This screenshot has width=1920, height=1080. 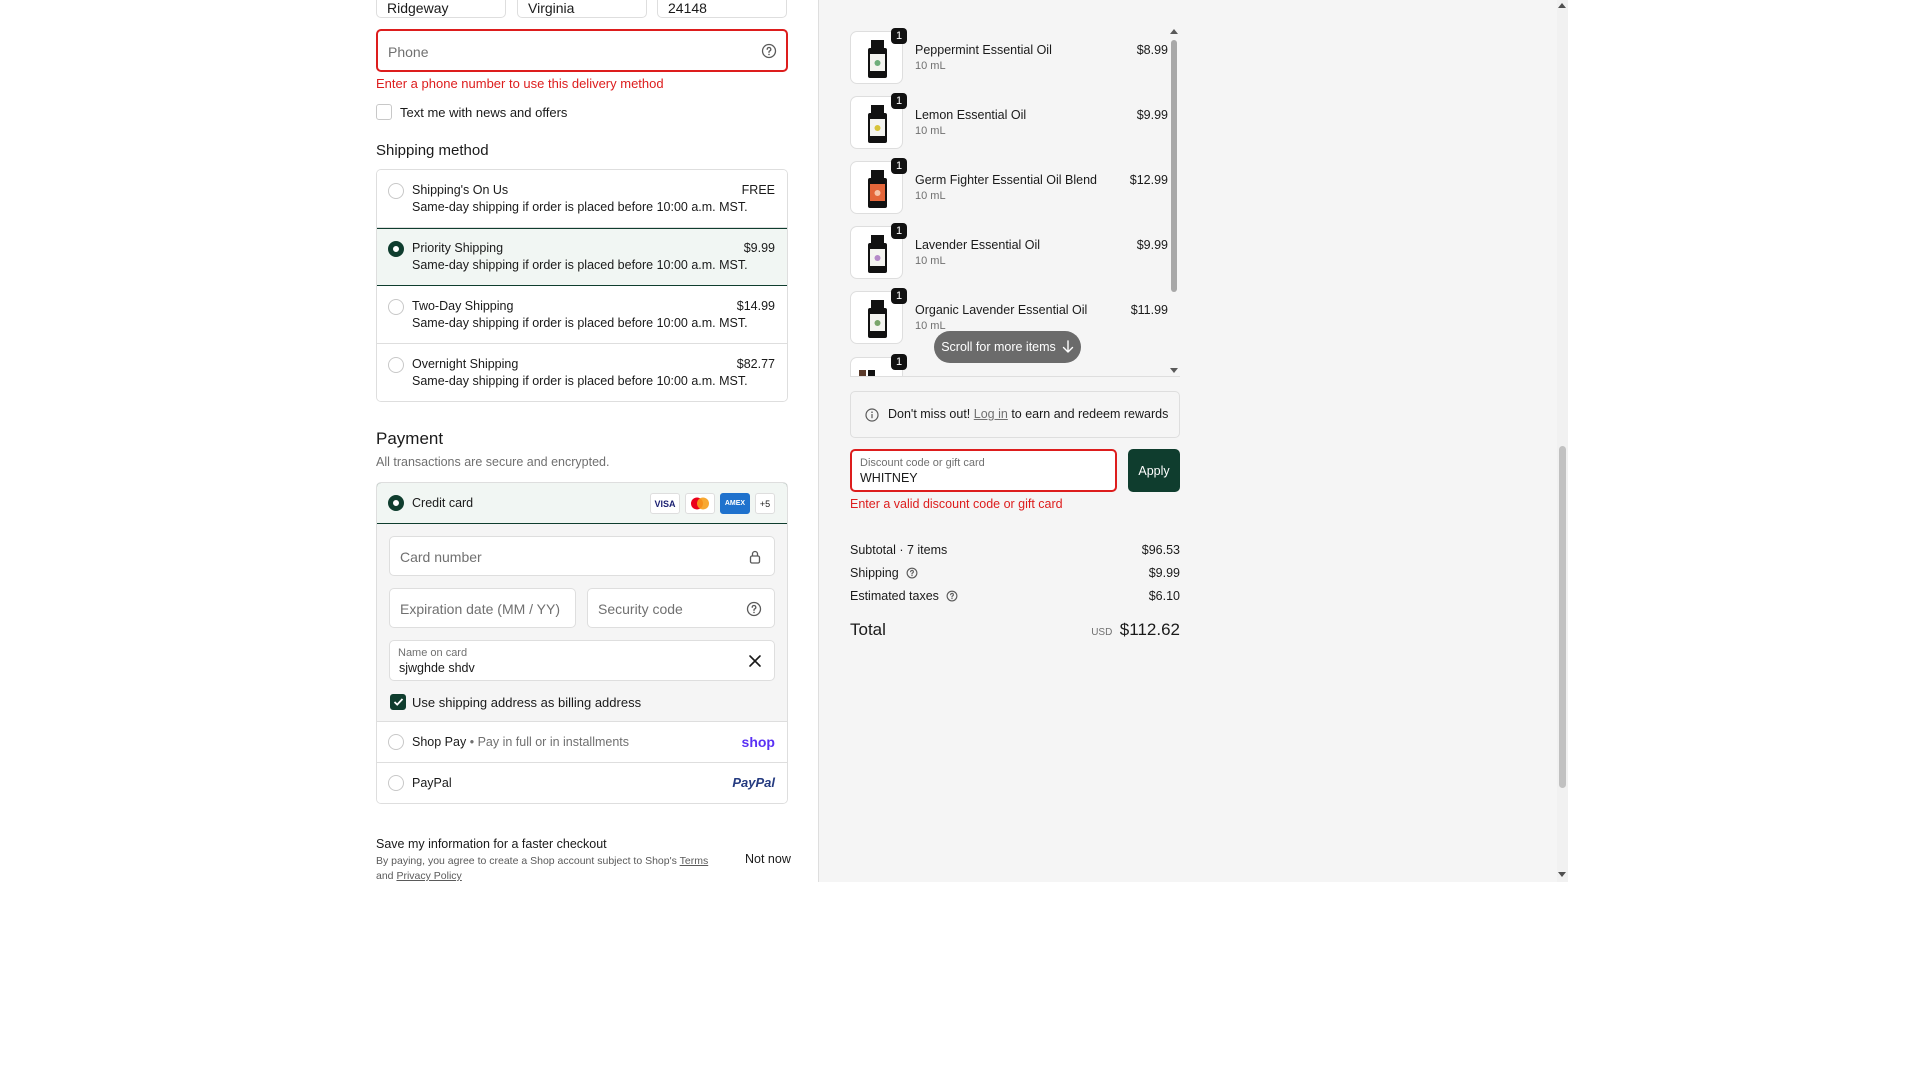 I want to click on currency-code: USD, so click(x=1102, y=632).